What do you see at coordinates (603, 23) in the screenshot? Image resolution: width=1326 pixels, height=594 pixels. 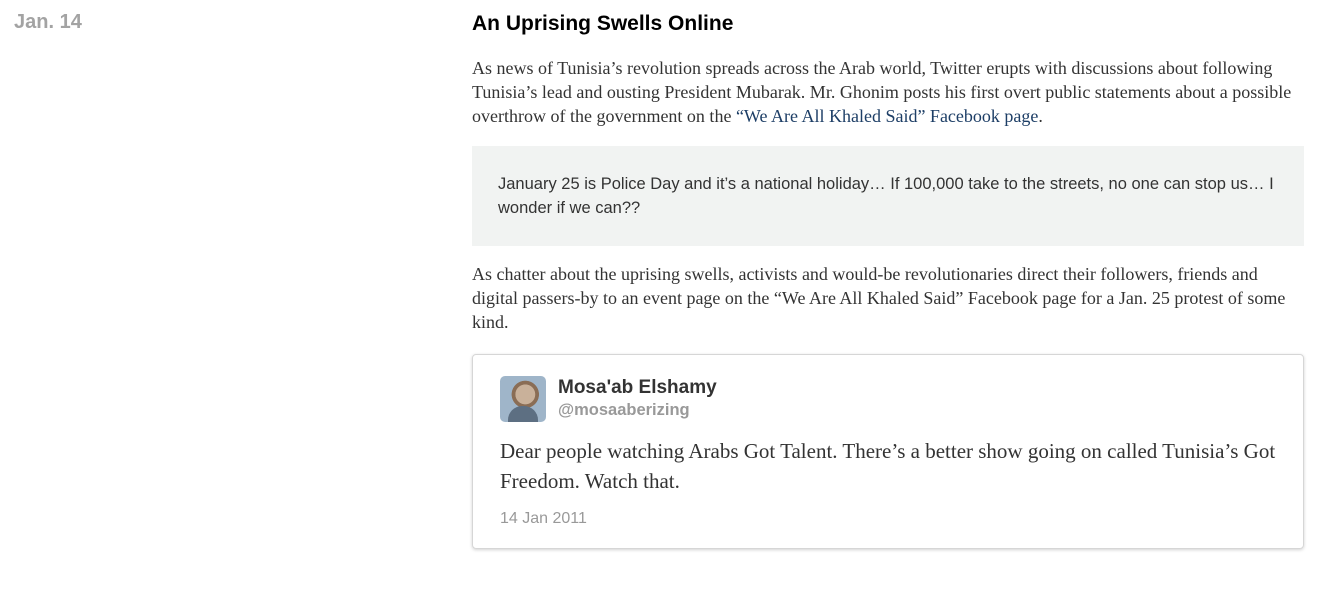 I see `entry-headline: An Uprising Swells Online` at bounding box center [603, 23].